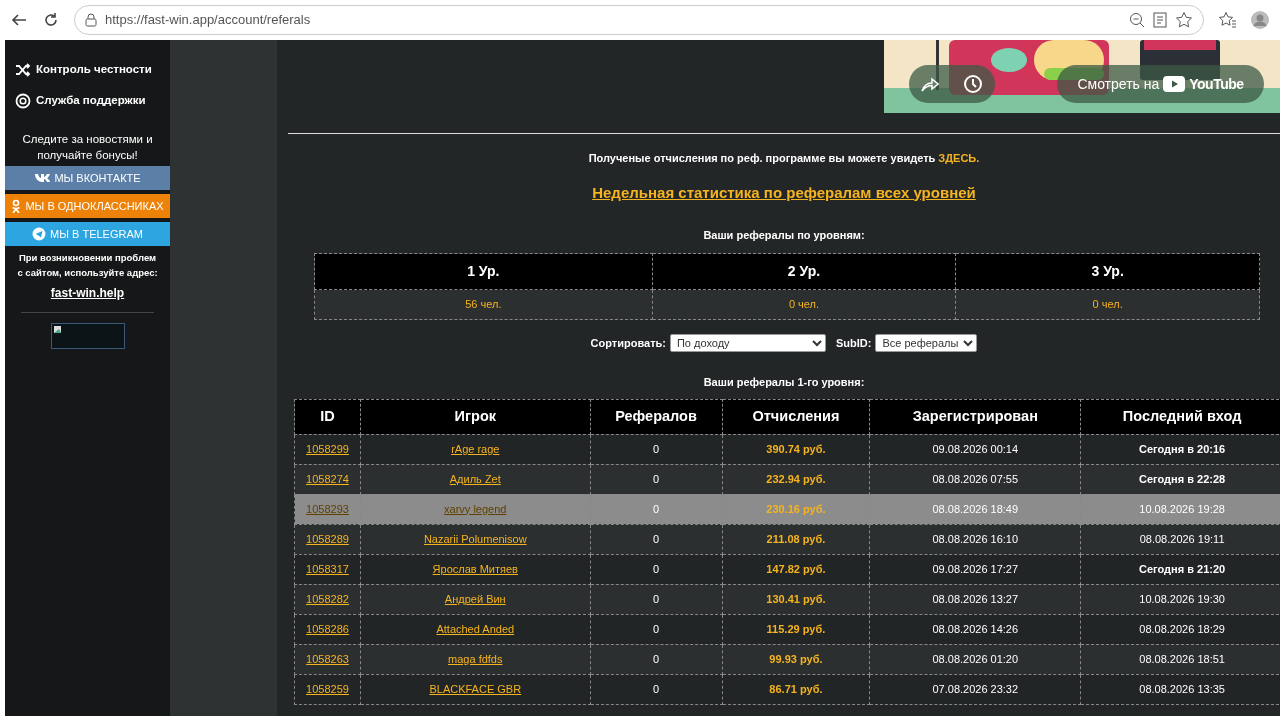 The image size is (1280, 720). What do you see at coordinates (51, 20) in the screenshot?
I see `reload-icon` at bounding box center [51, 20].